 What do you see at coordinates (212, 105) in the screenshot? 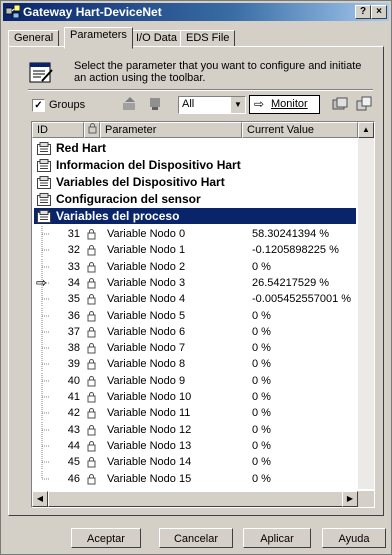
I see `filter-select: All ▼` at bounding box center [212, 105].